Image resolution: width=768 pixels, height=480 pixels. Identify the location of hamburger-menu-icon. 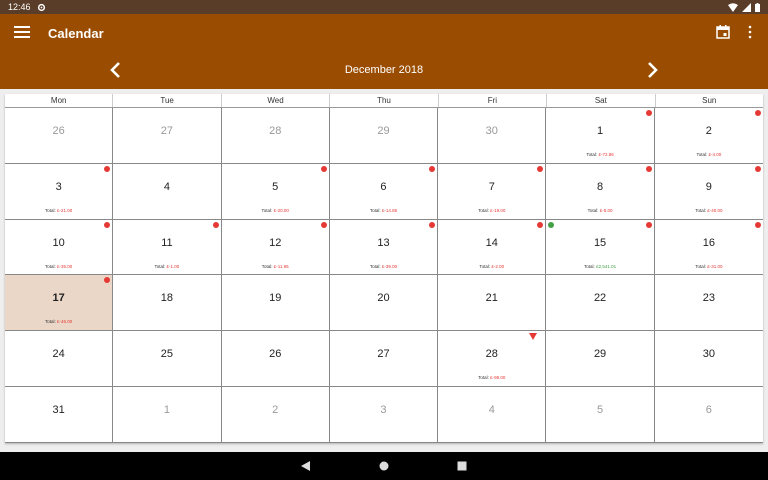
(22, 33).